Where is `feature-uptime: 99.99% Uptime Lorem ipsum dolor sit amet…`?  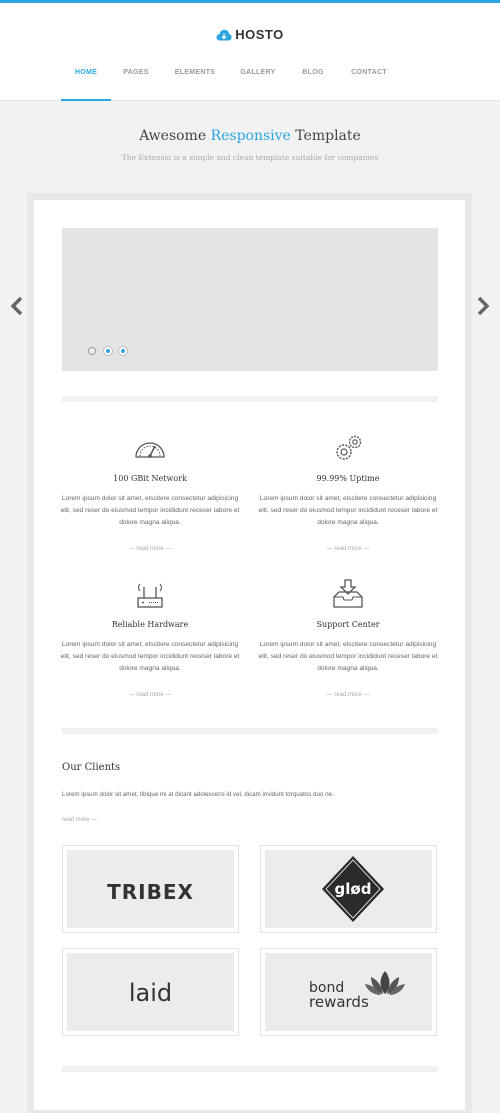
feature-uptime: 99.99% Uptime Lorem ipsum dolor sit amet… is located at coordinates (348, 492).